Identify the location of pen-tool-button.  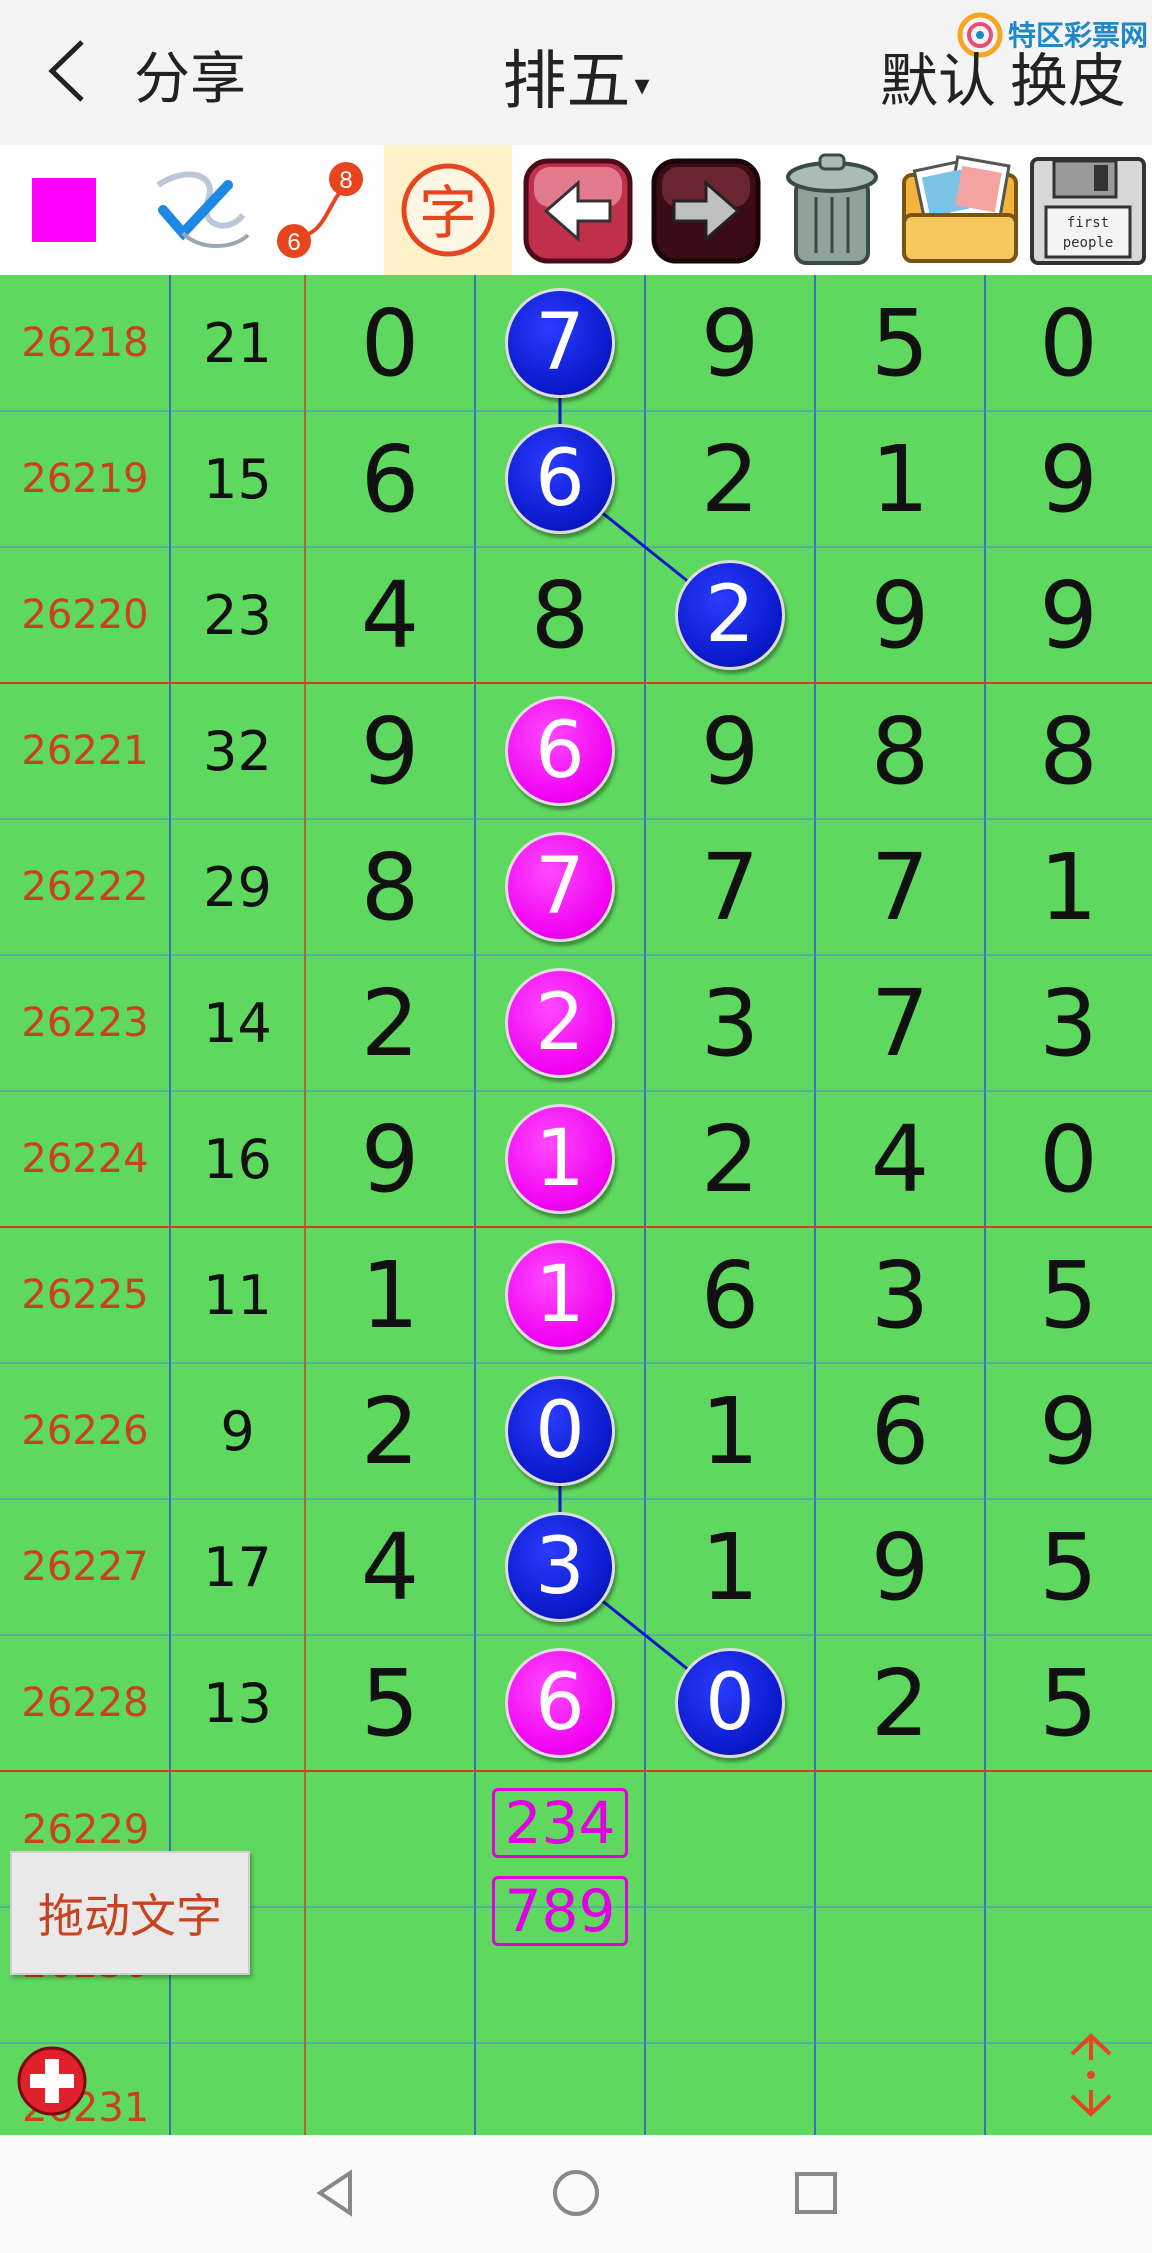
(192, 210).